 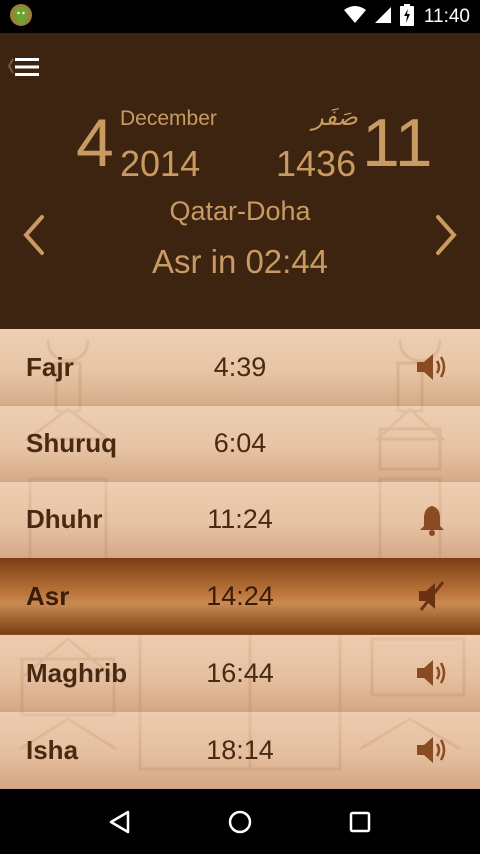 I want to click on alert-toggle-fajr, so click(x=432, y=367).